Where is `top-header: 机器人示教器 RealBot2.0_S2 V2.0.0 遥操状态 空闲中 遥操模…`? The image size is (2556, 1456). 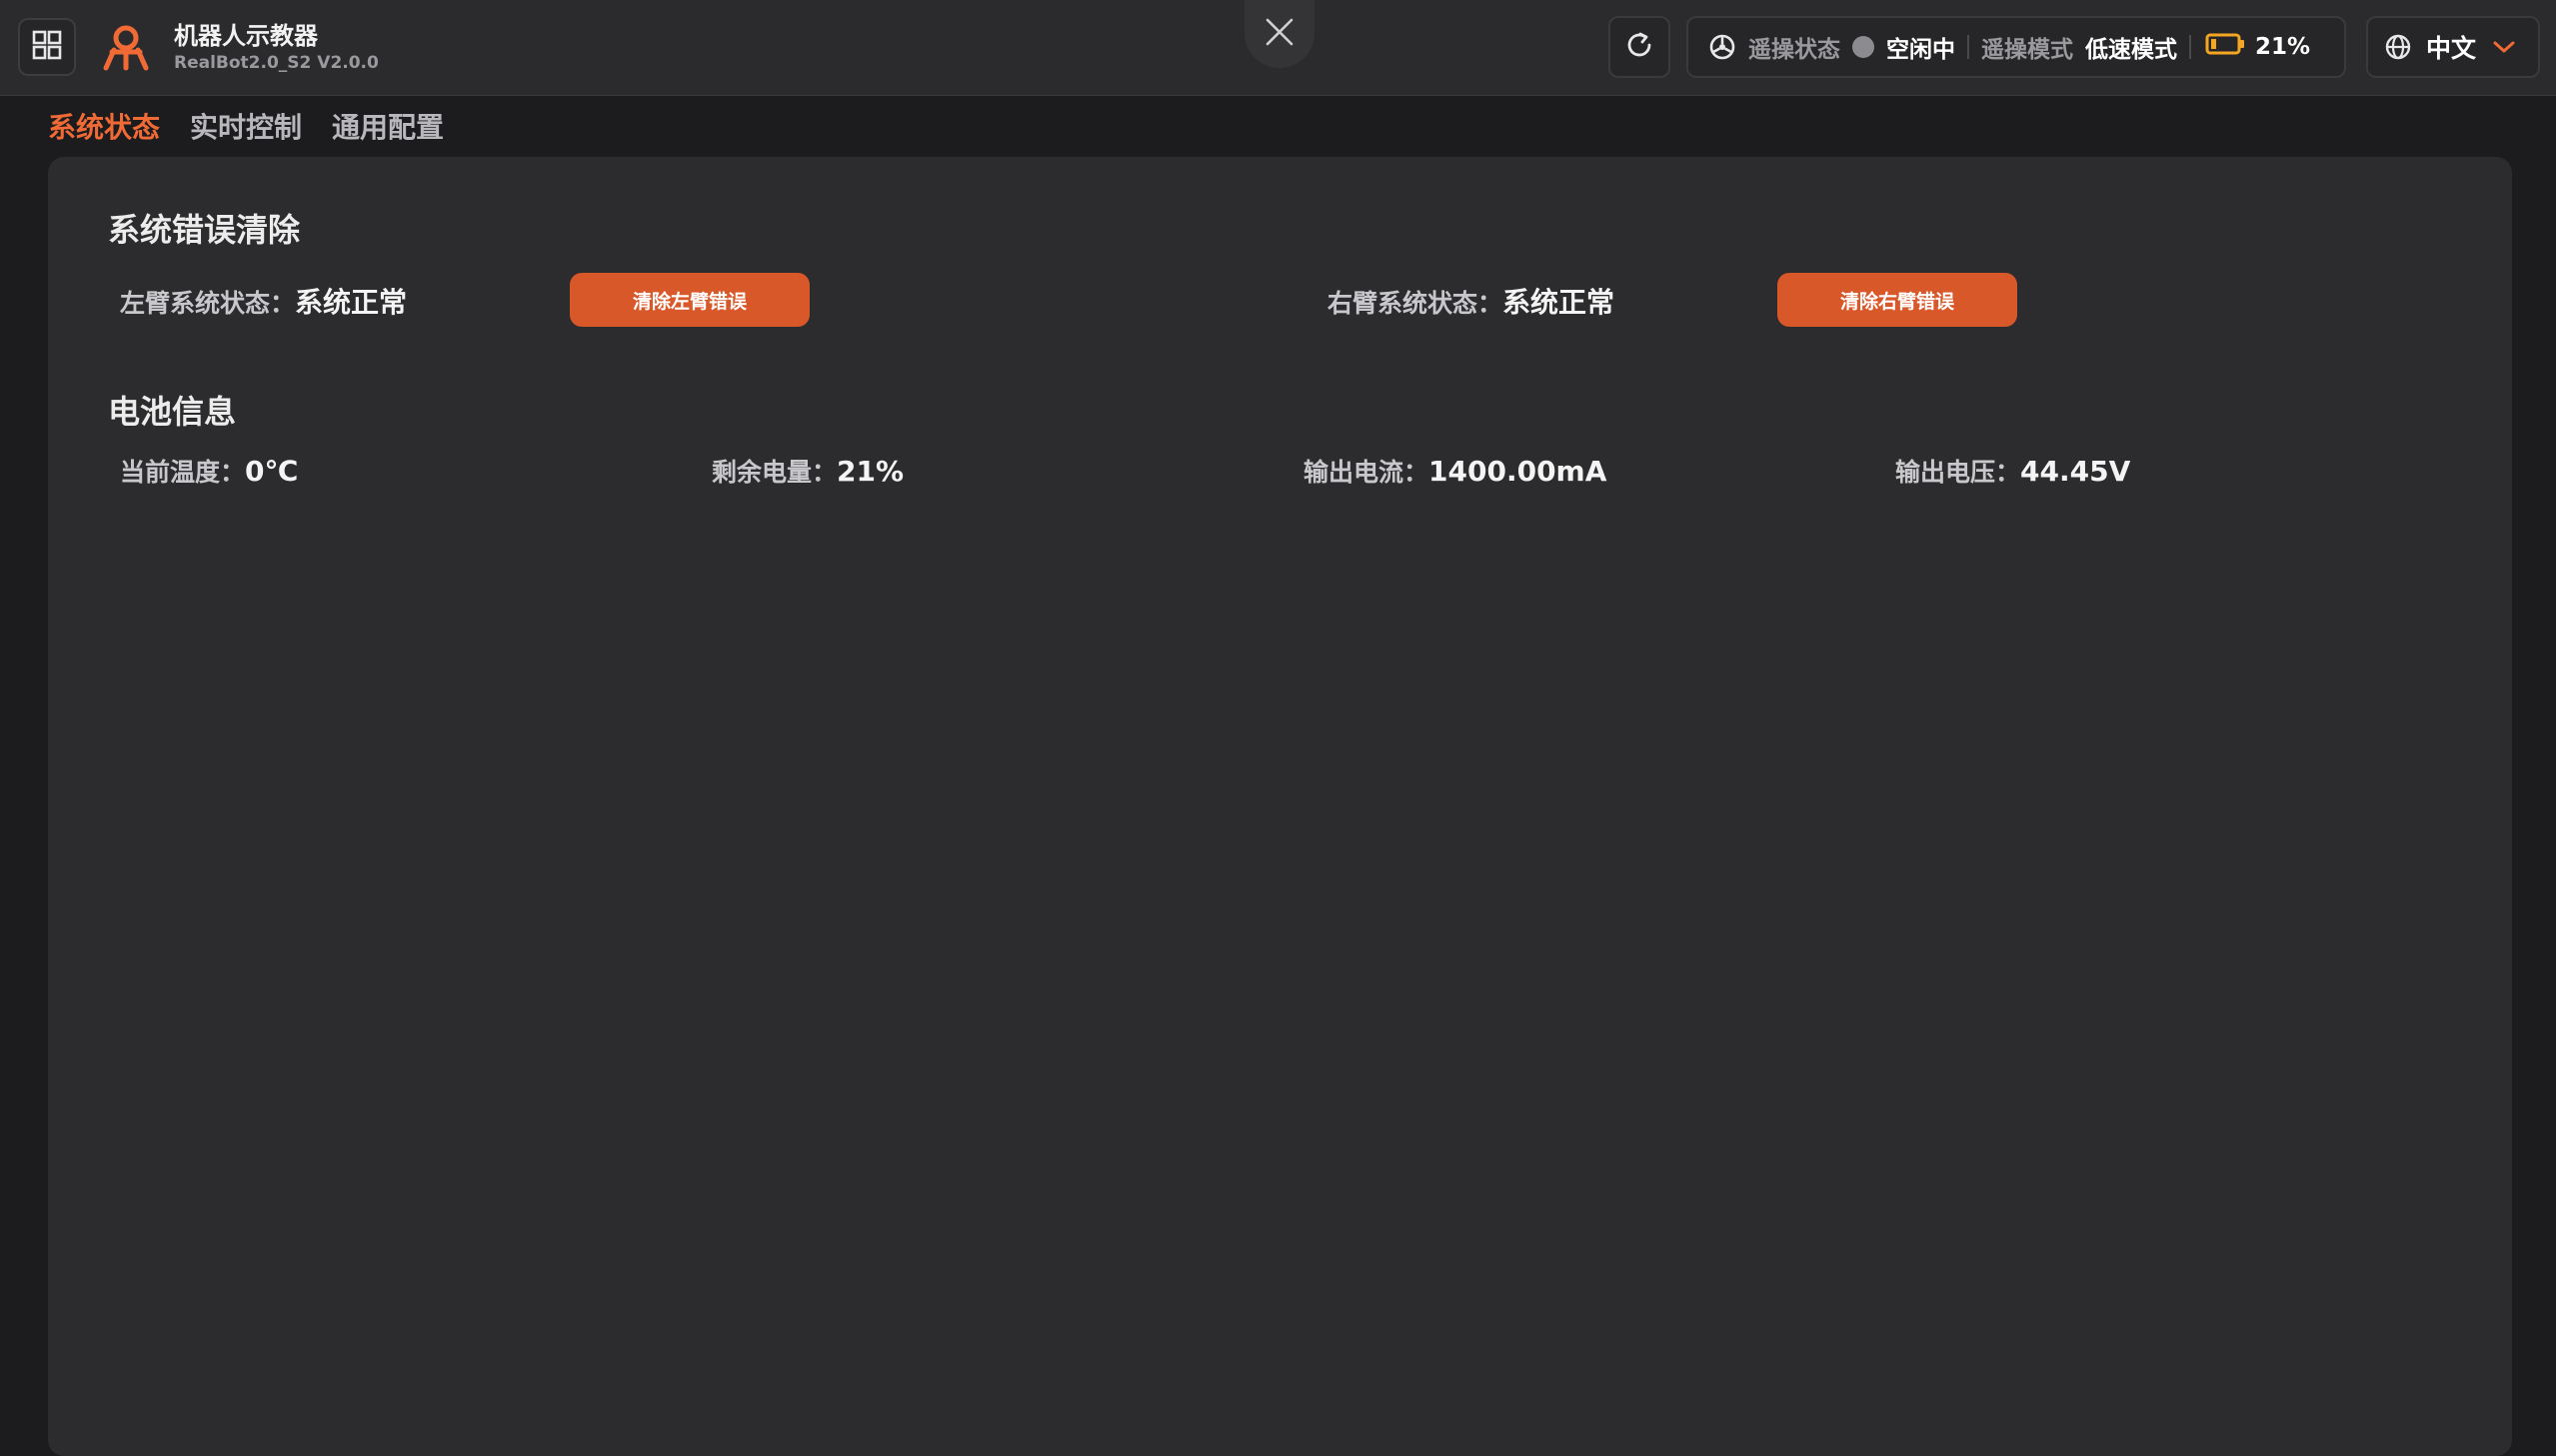
top-header: 机器人示教器 RealBot2.0_S2 V2.0.0 遥操状态 空闲中 遥操模… is located at coordinates (1278, 48).